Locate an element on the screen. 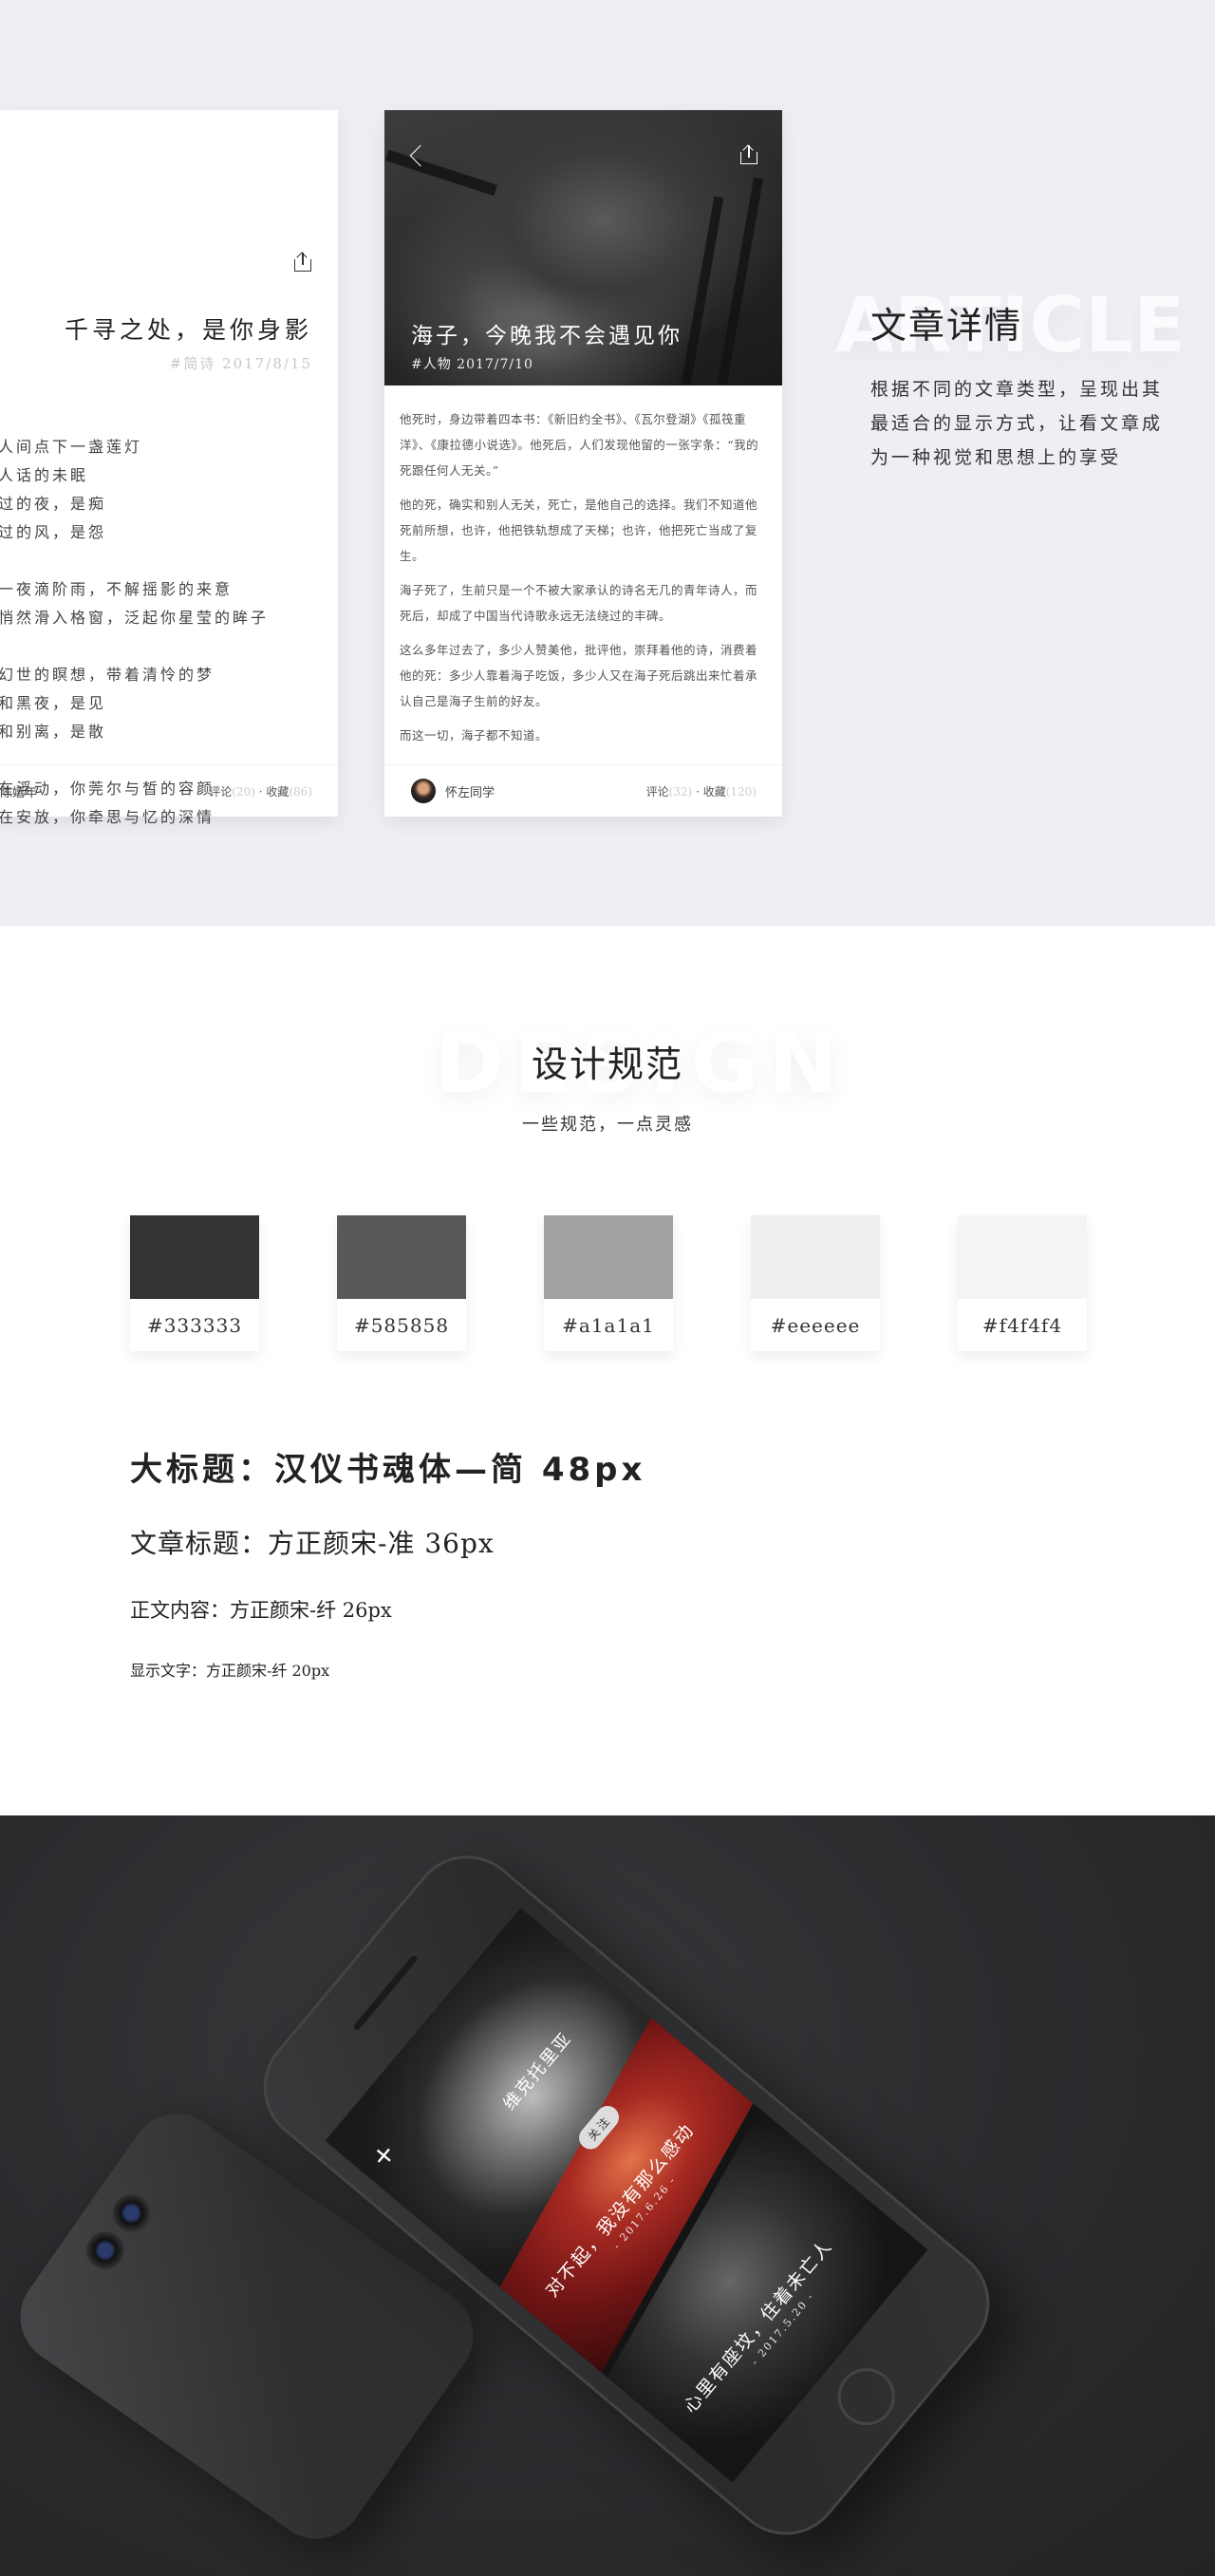 This screenshot has height=2576, width=1215. stats: 评论(32) · 收藏(120) is located at coordinates (702, 791).